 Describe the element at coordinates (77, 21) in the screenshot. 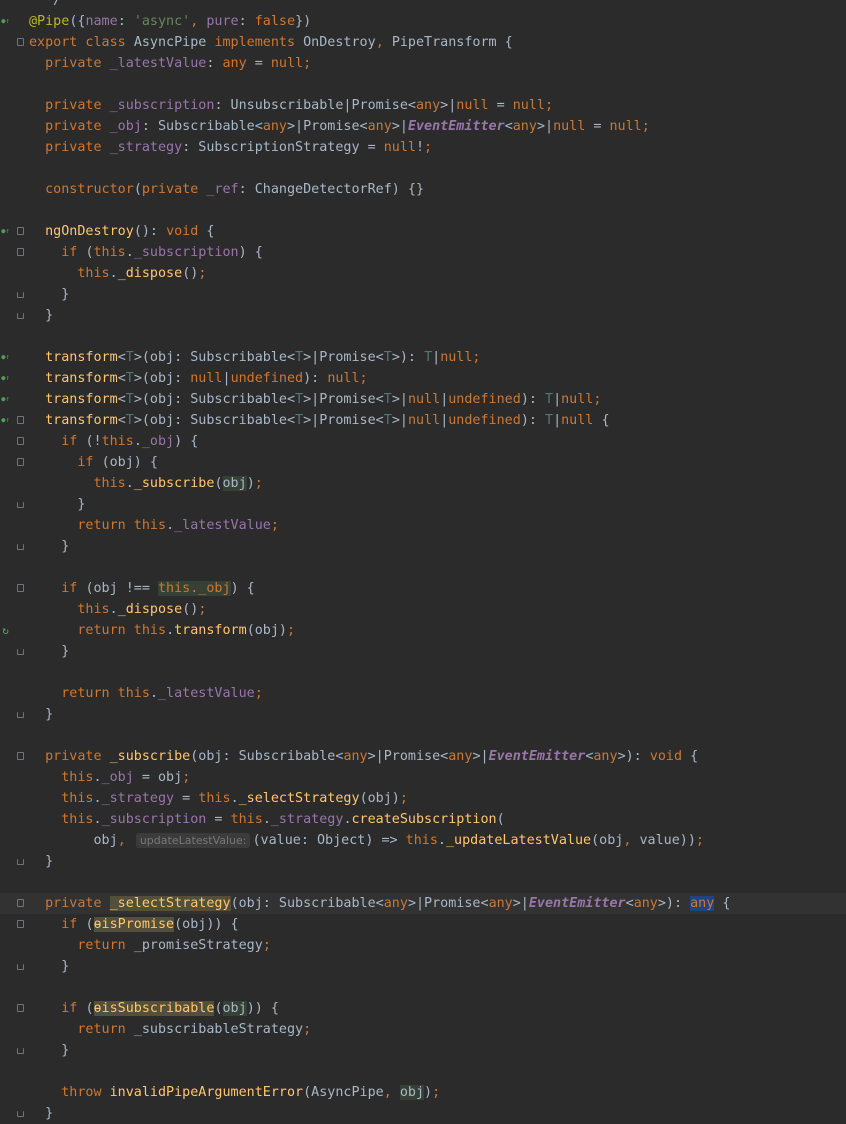

I see `code-token: ({` at that location.